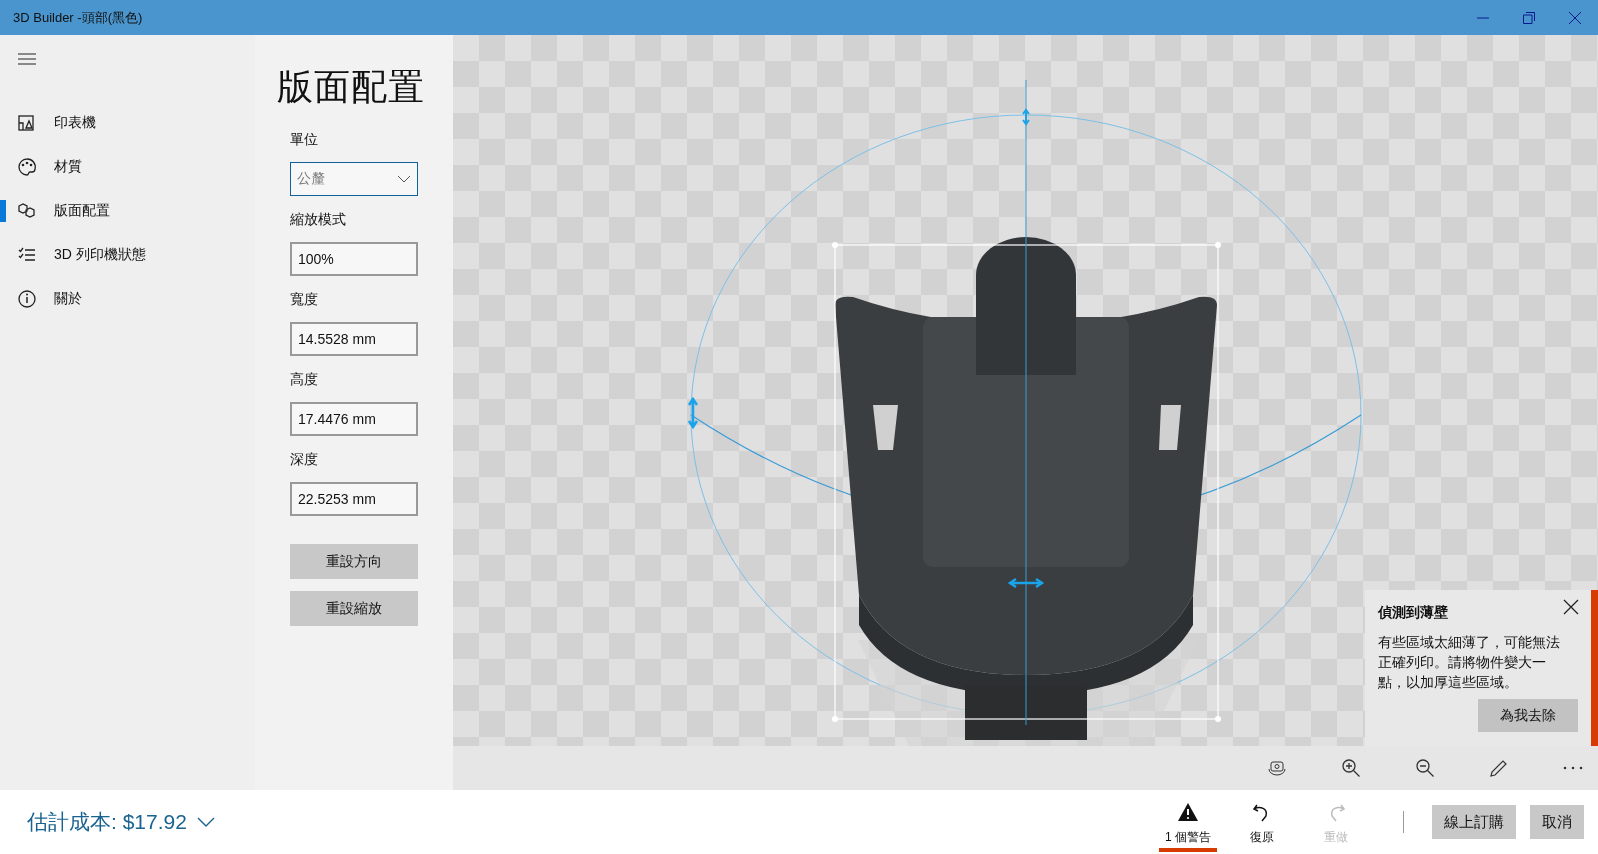 The width and height of the screenshot is (1598, 854). I want to click on field-label: 高度, so click(304, 380).